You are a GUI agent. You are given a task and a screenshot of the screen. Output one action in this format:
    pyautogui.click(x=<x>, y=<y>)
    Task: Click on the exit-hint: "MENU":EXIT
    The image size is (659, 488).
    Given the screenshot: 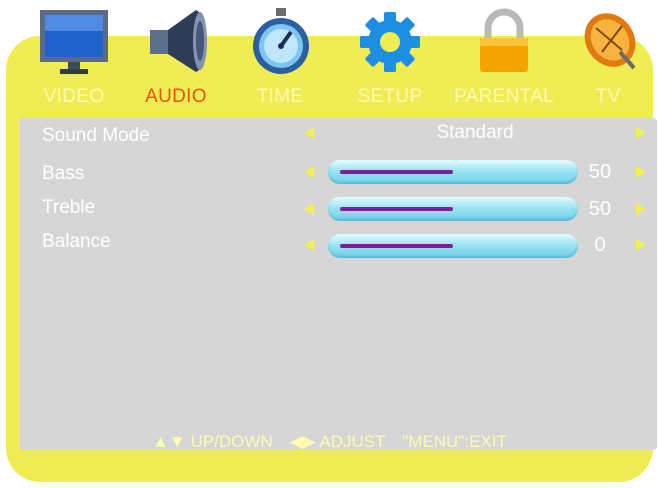 What is the action you would take?
    pyautogui.click(x=454, y=441)
    